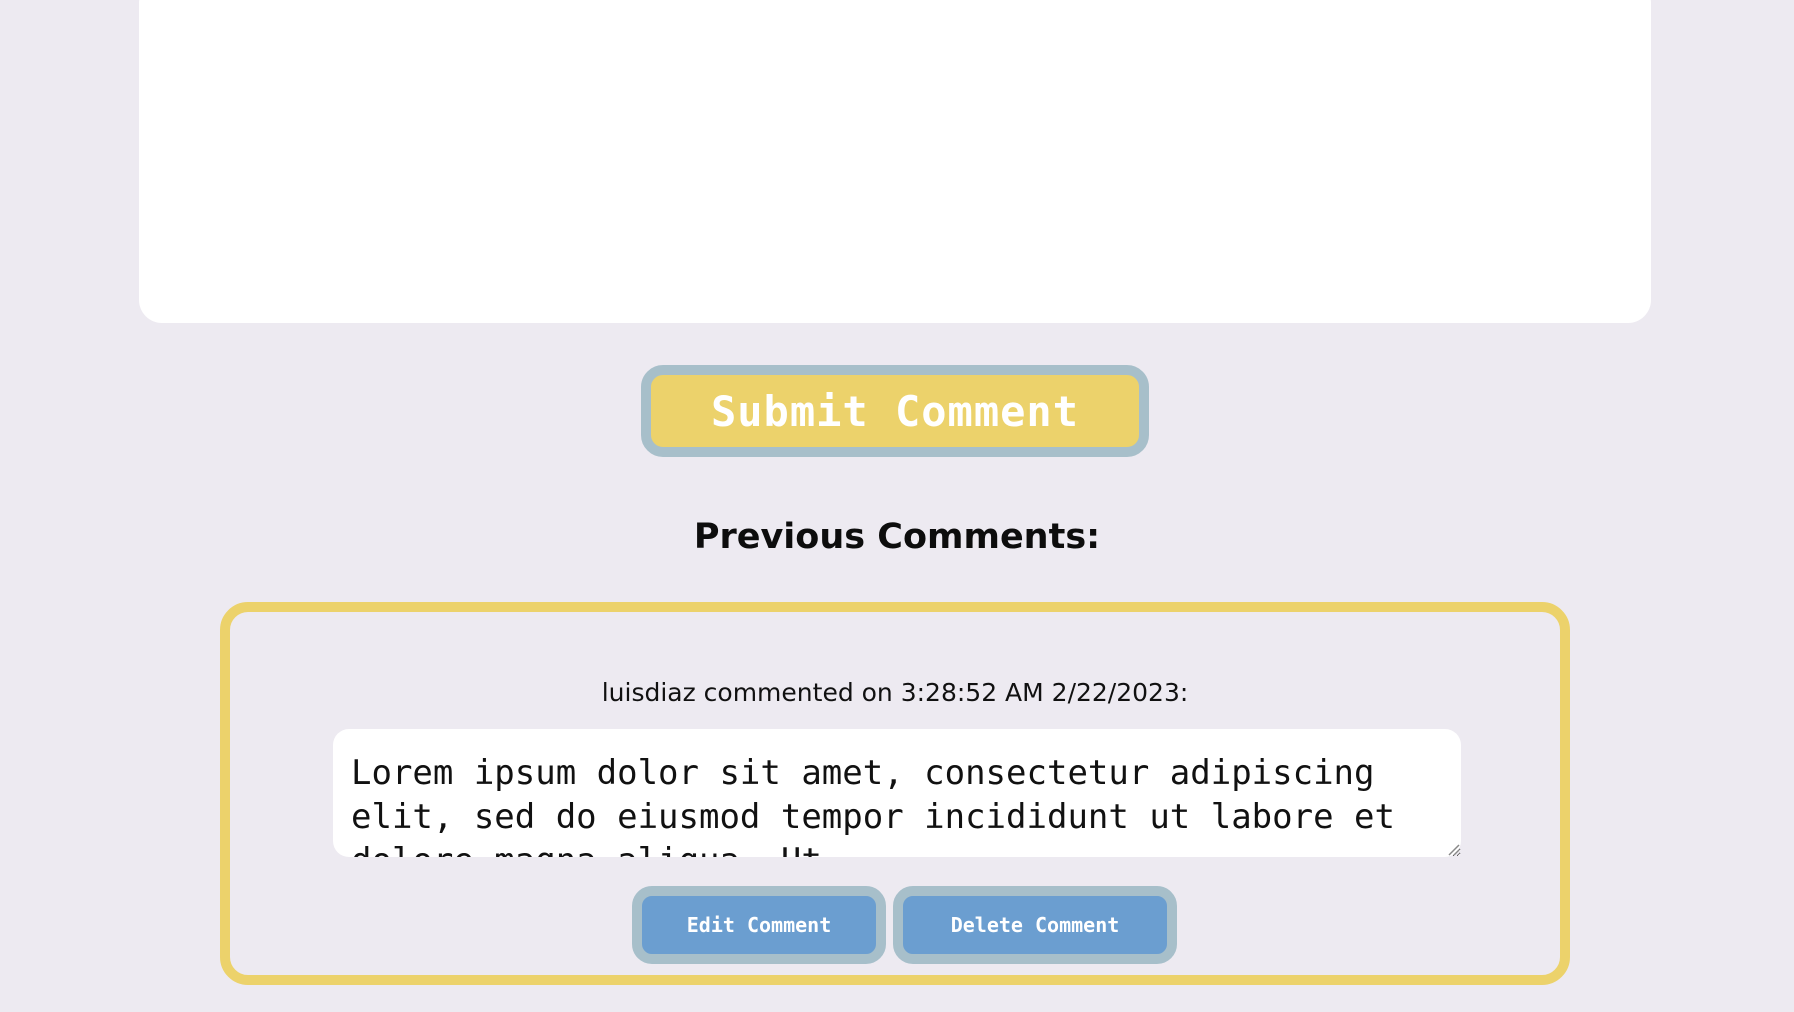 The image size is (1794, 1012). I want to click on previous-comments-heading: Previous Comments:, so click(897, 537).